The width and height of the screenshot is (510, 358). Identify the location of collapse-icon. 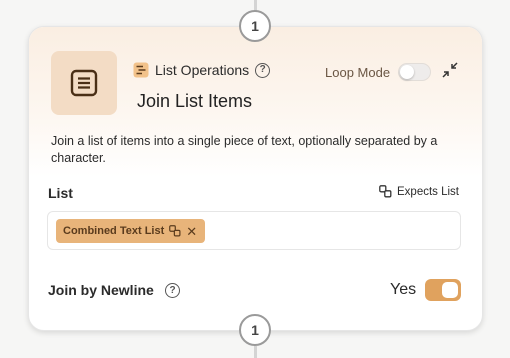
(450, 70).